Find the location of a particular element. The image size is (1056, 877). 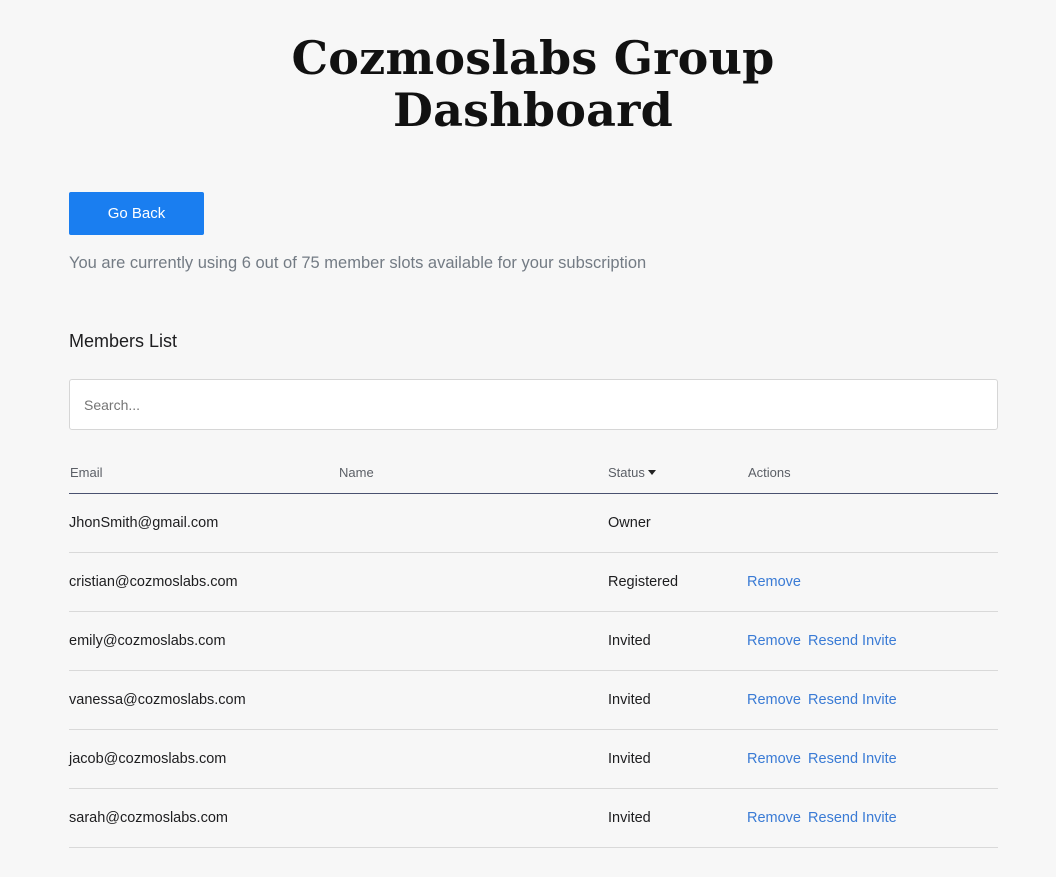

member-email: sarah@cozmoslabs.com is located at coordinates (148, 818).